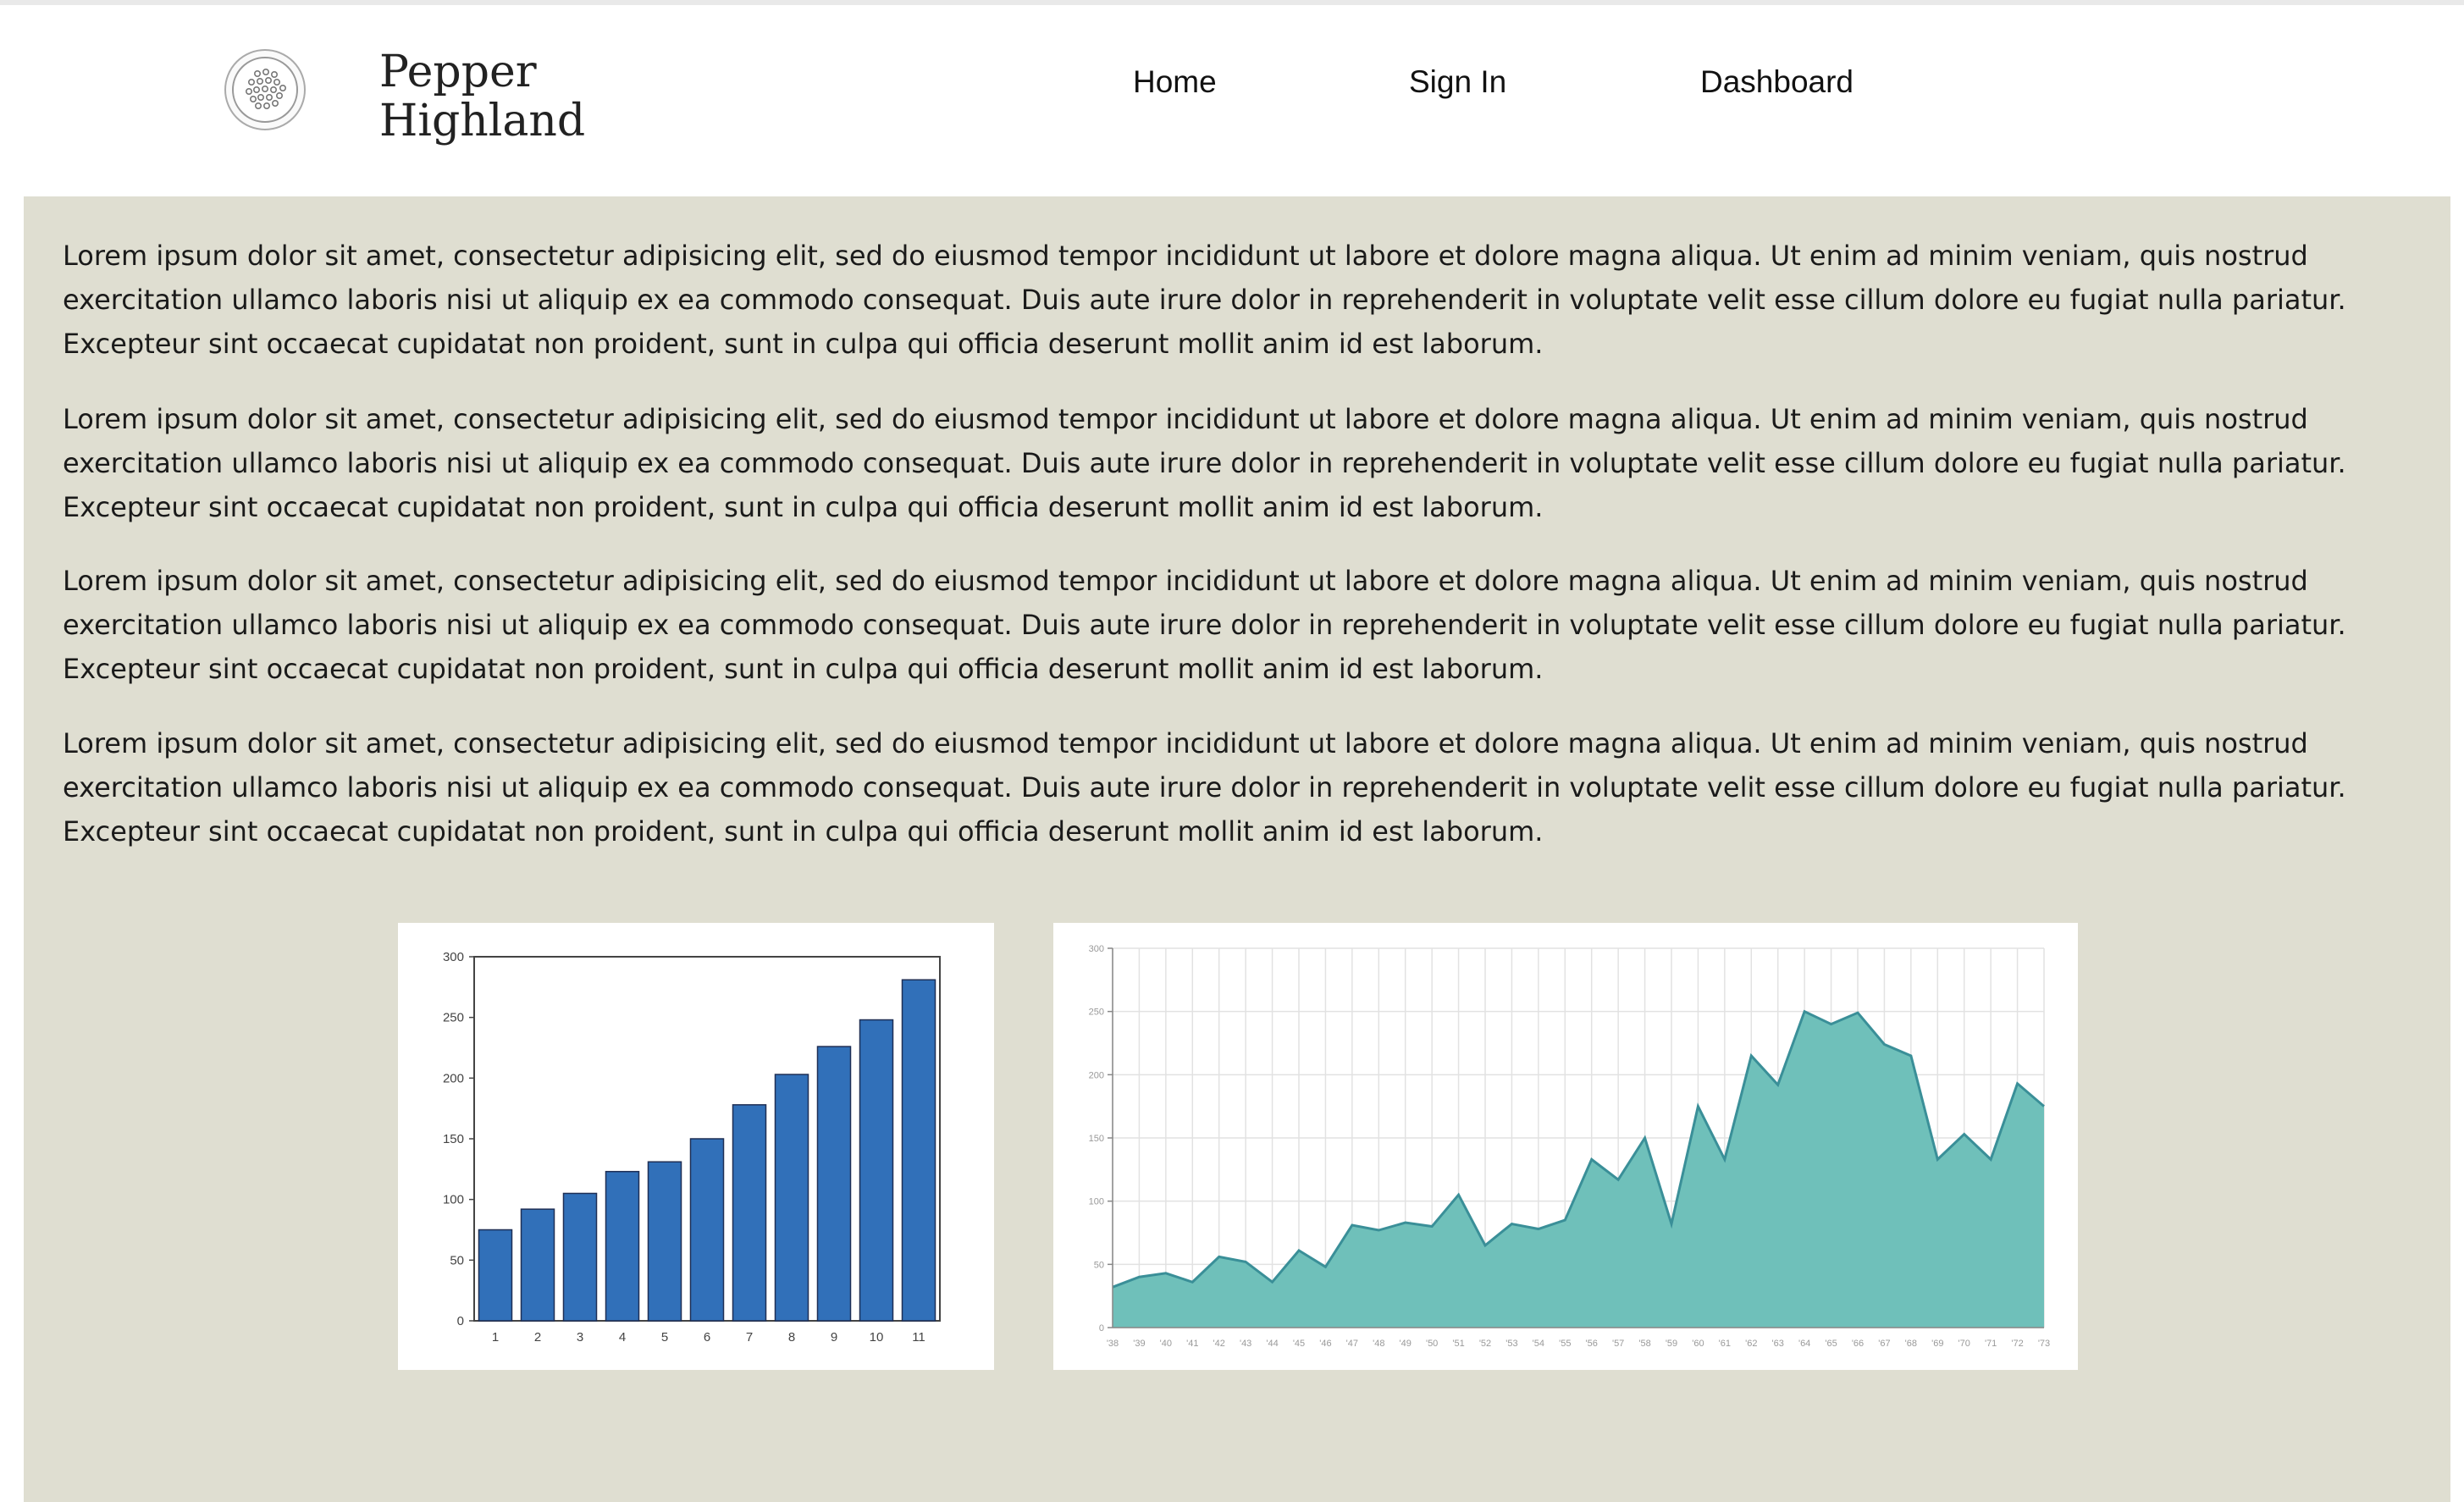 This screenshot has height=1502, width=2464. What do you see at coordinates (791, 1337) in the screenshot?
I see `bar-x-tick-label: 8` at bounding box center [791, 1337].